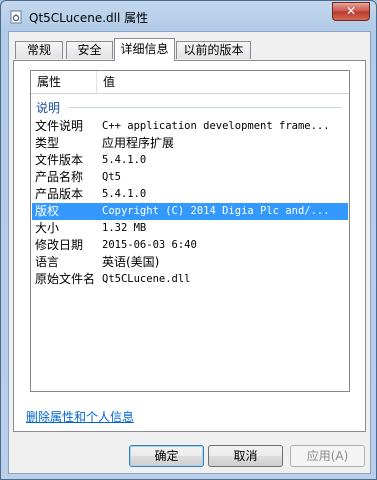 This screenshot has width=377, height=480. I want to click on list-header: 属性 值, so click(190, 82).